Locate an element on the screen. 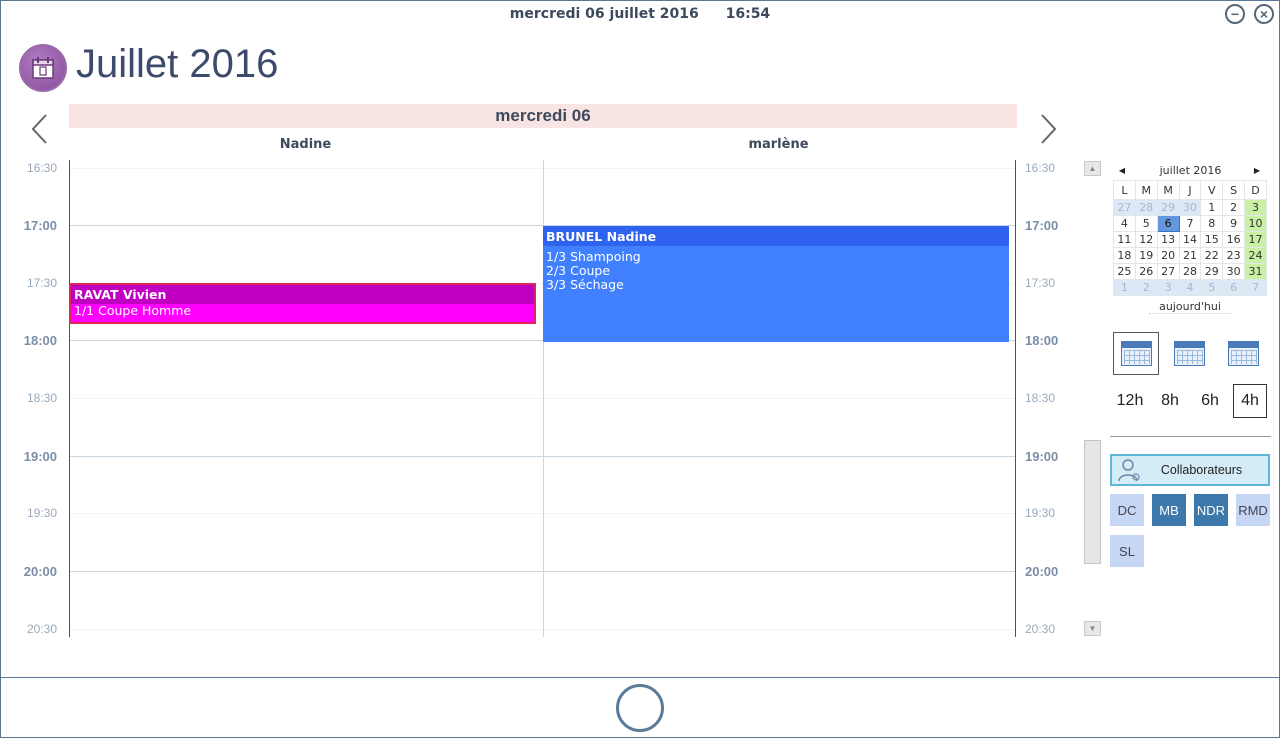 This screenshot has width=1280, height=738. staff-button-rmd: RMD is located at coordinates (1253, 510).